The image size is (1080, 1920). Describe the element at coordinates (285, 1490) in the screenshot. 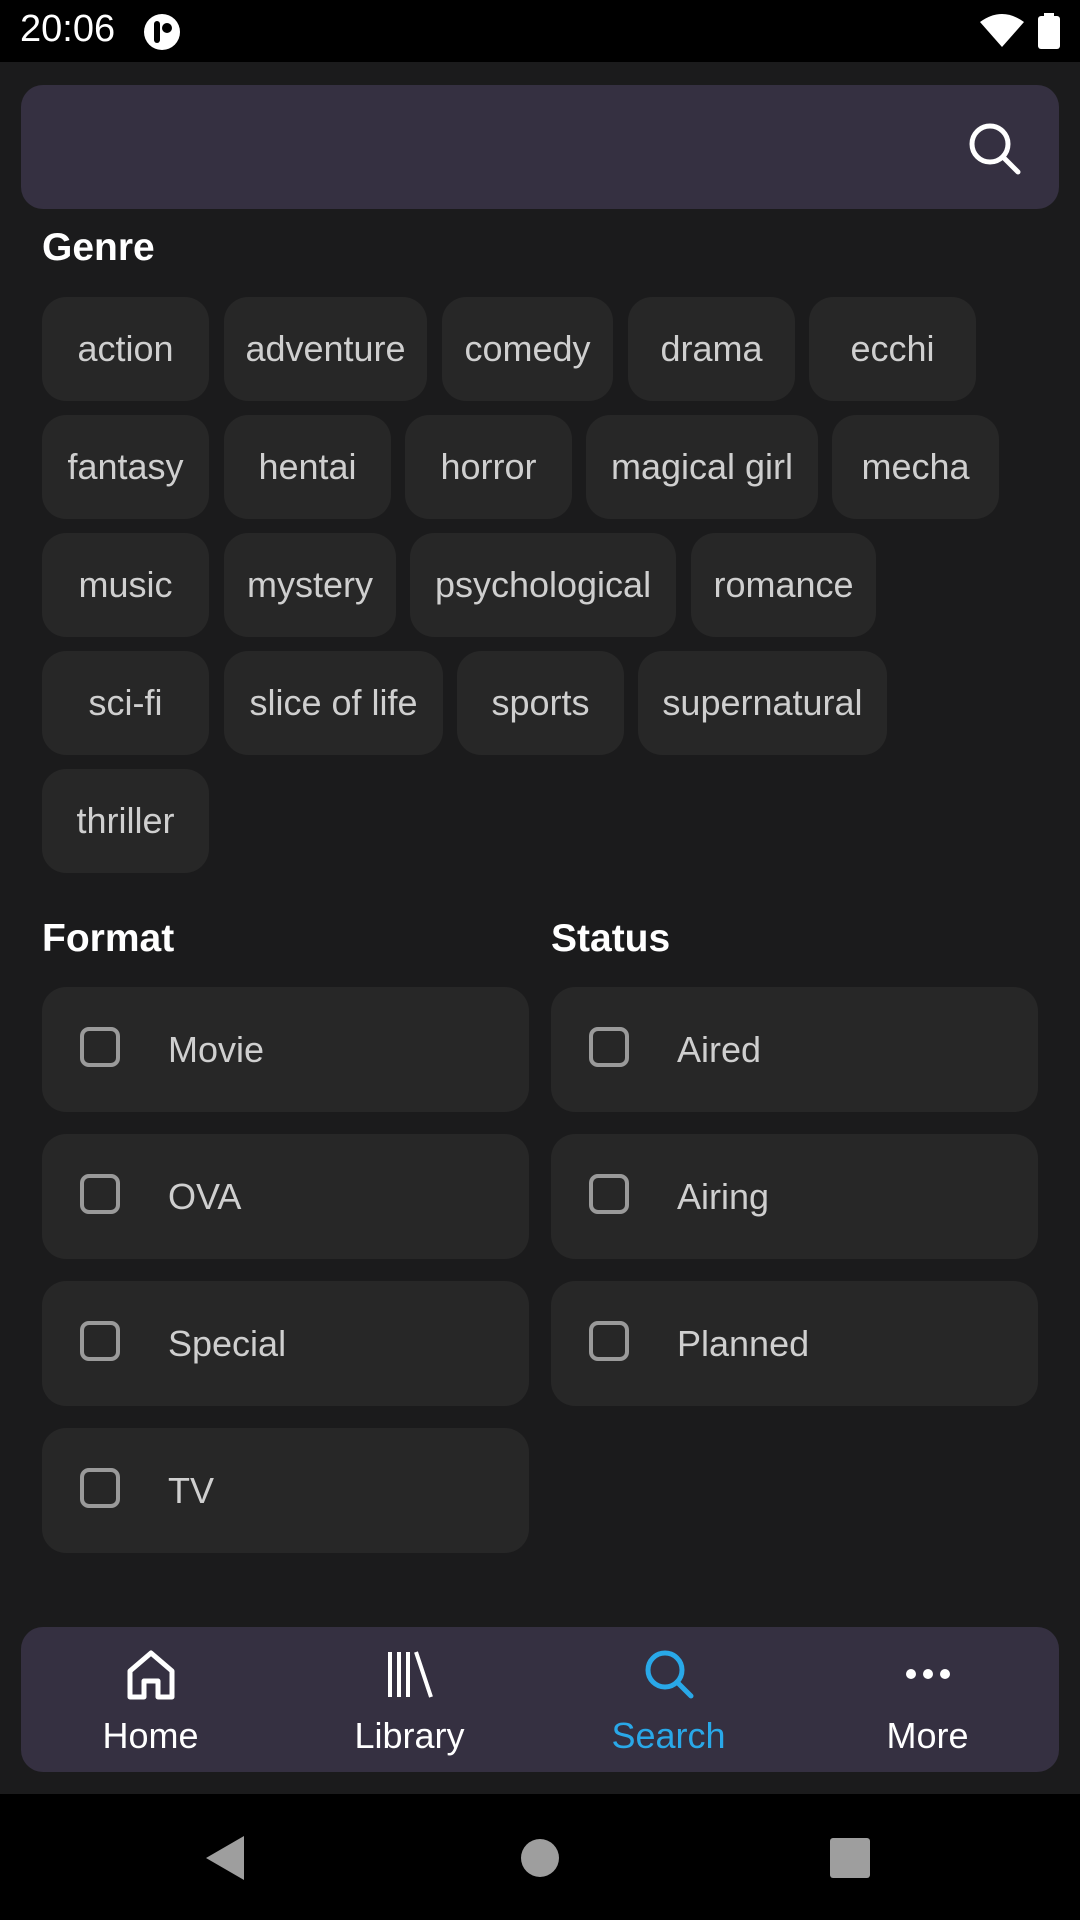

I see `format-option-tv: TV` at that location.